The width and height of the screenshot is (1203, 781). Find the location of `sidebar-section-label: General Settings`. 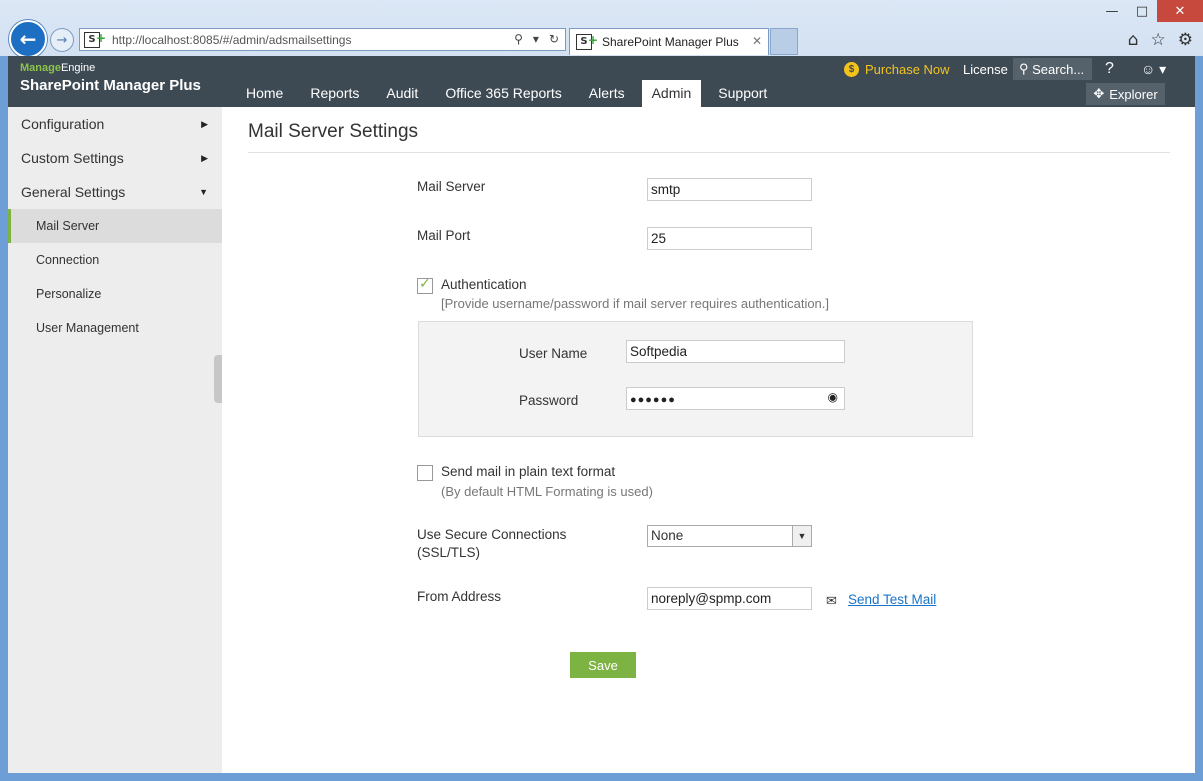

sidebar-section-label: General Settings is located at coordinates (73, 192).